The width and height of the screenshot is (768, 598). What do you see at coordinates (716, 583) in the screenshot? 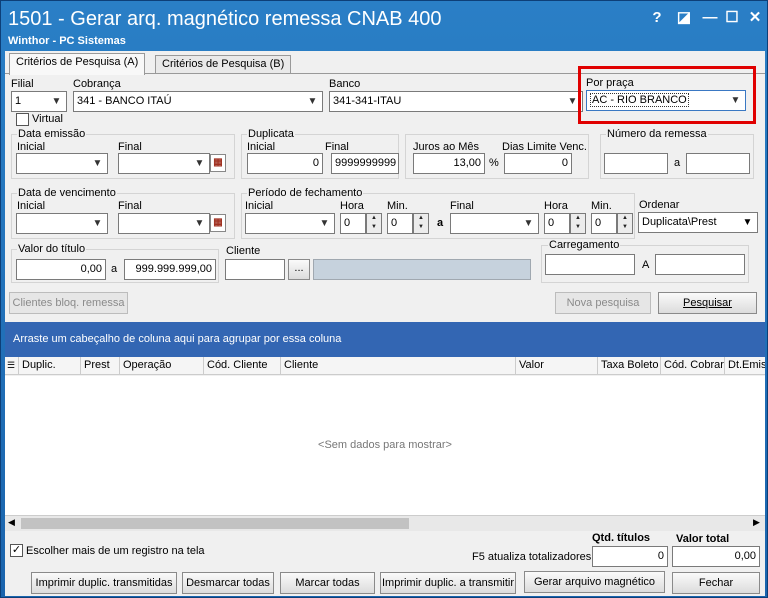
I see `fechar-button: Fechar` at bounding box center [716, 583].